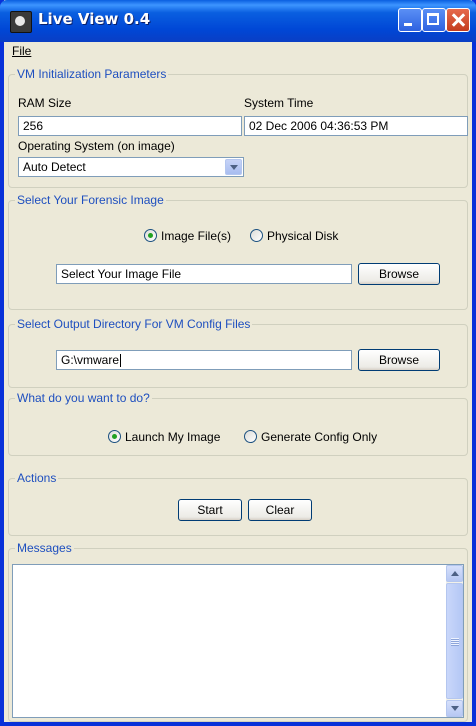  What do you see at coordinates (256, 236) in the screenshot?
I see `radio-physical-disk-indicator` at bounding box center [256, 236].